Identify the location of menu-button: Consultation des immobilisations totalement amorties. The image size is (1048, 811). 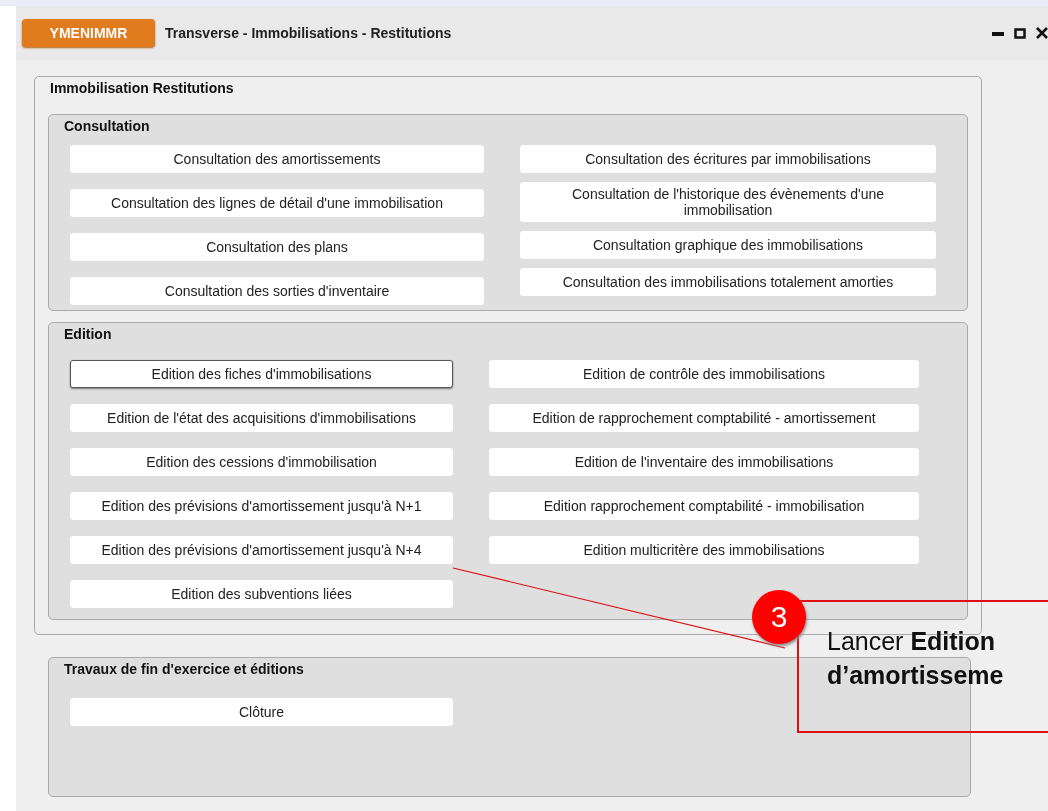
(728, 282).